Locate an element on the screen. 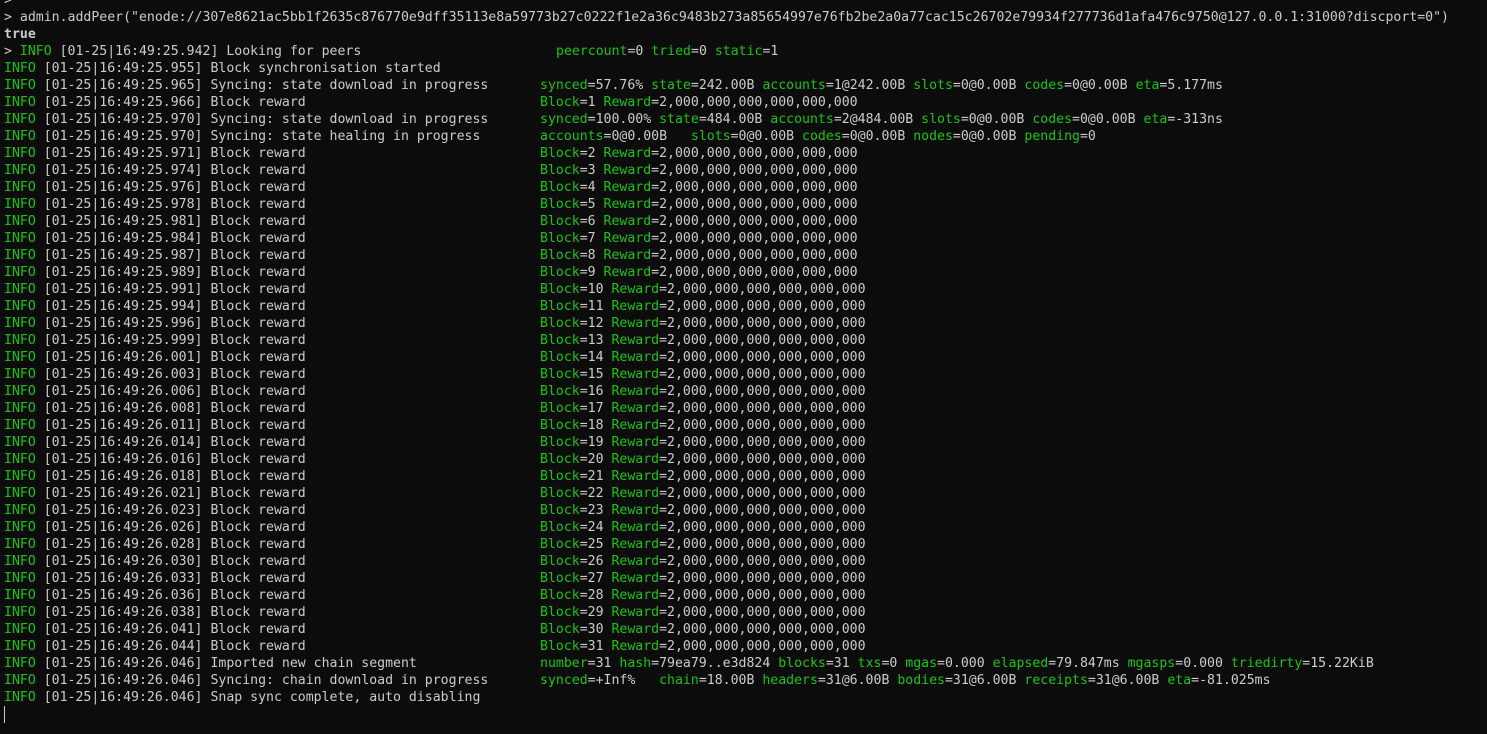 The height and width of the screenshot is (734, 1487). log-timestamp: [01-25|16:49:26.014] is located at coordinates (123, 442).